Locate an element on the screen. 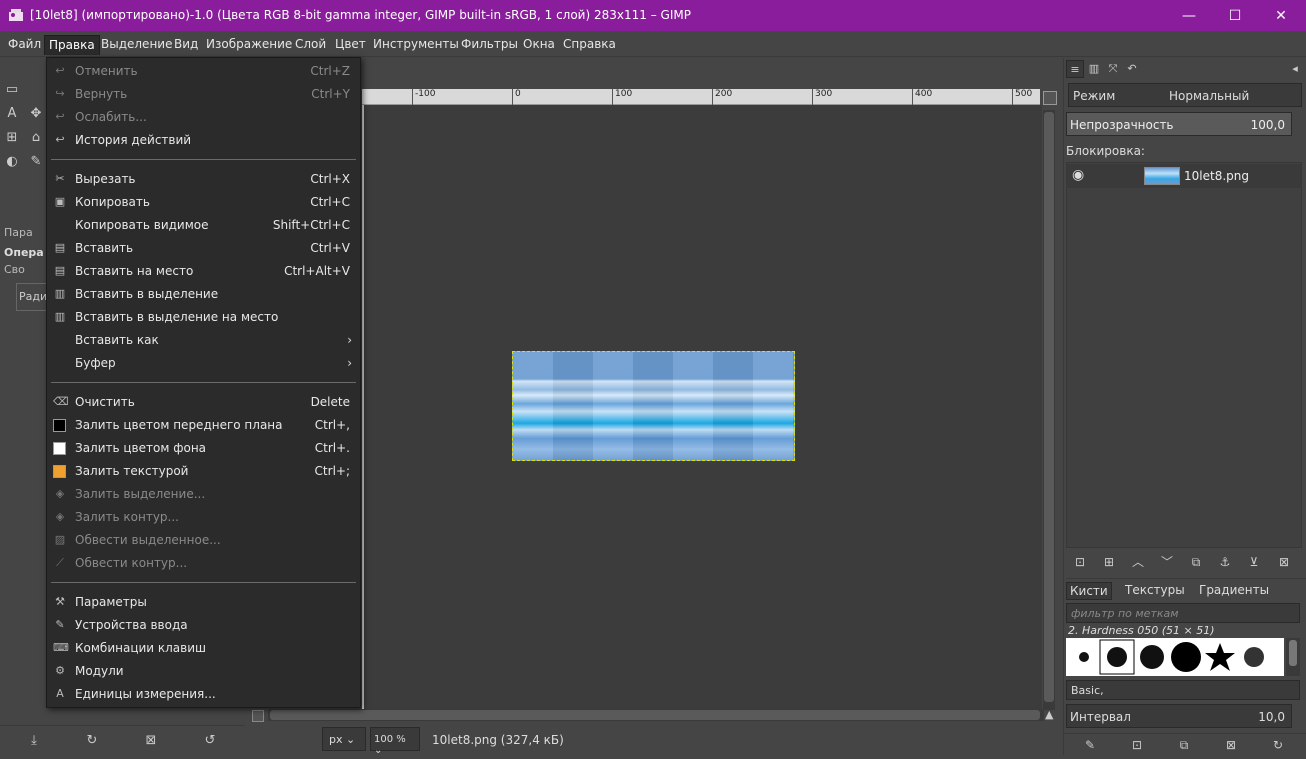 This screenshot has width=1306, height=759. delete-layer-icon: ⊠ is located at coordinates (1284, 562).